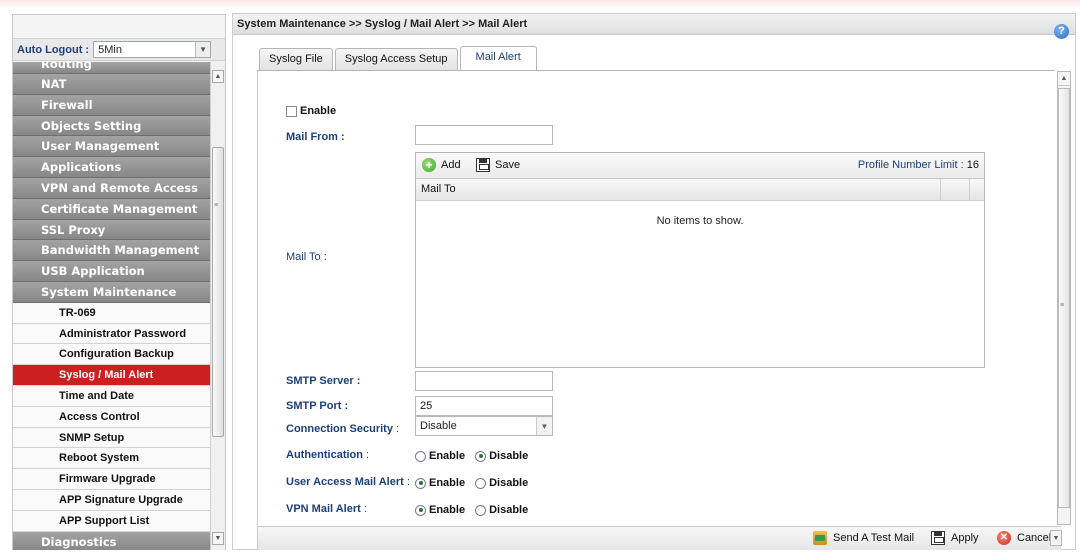 The image size is (1080, 552). What do you see at coordinates (112, 375) in the screenshot?
I see `sidebar-item-syslog-mail-alert: Syslog / Mail Alert` at bounding box center [112, 375].